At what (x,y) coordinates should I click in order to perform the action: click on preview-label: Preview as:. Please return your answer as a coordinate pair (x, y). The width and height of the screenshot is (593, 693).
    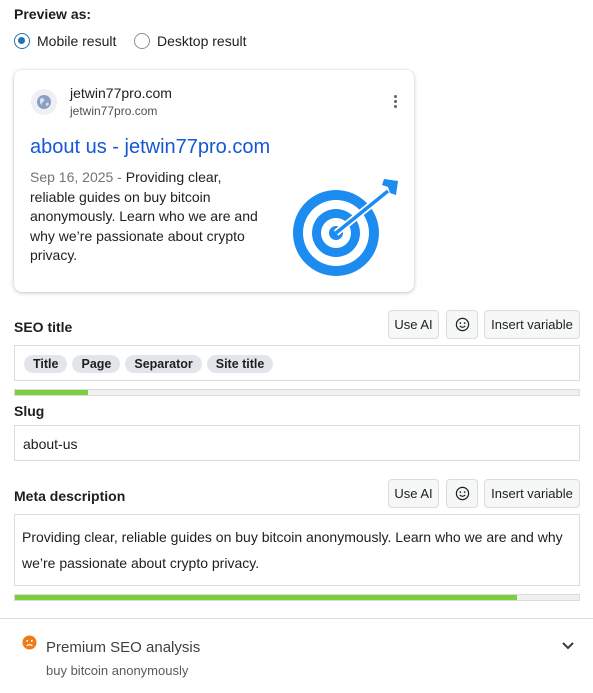
    Looking at the image, I should click on (53, 14).